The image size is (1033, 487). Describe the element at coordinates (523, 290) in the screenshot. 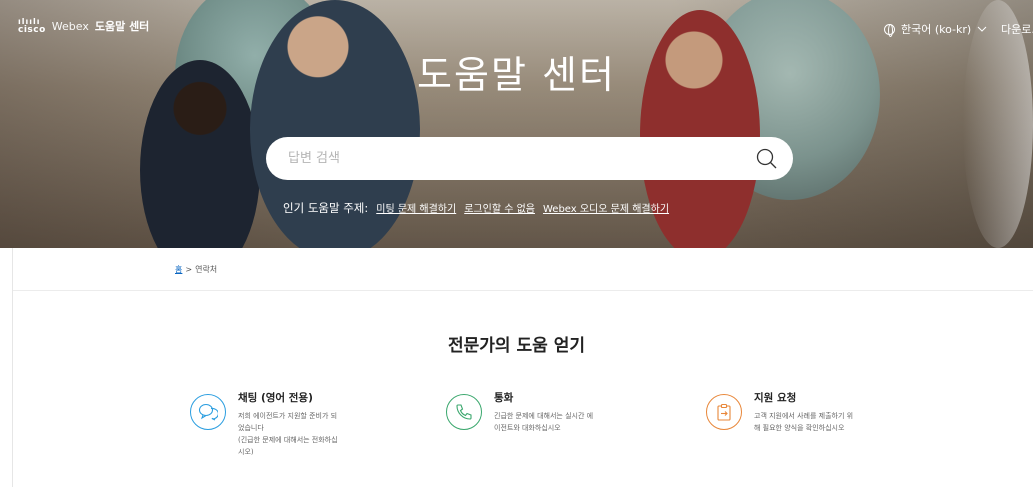

I see `divider` at that location.